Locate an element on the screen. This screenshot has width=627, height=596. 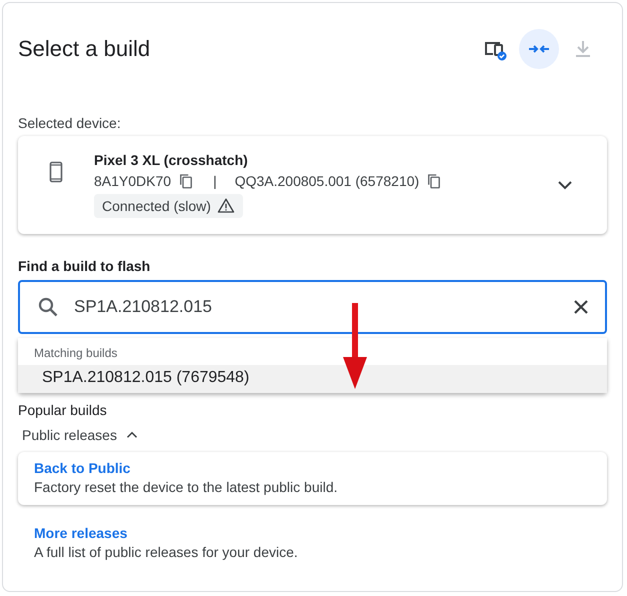
release-link: More releases is located at coordinates (81, 533).